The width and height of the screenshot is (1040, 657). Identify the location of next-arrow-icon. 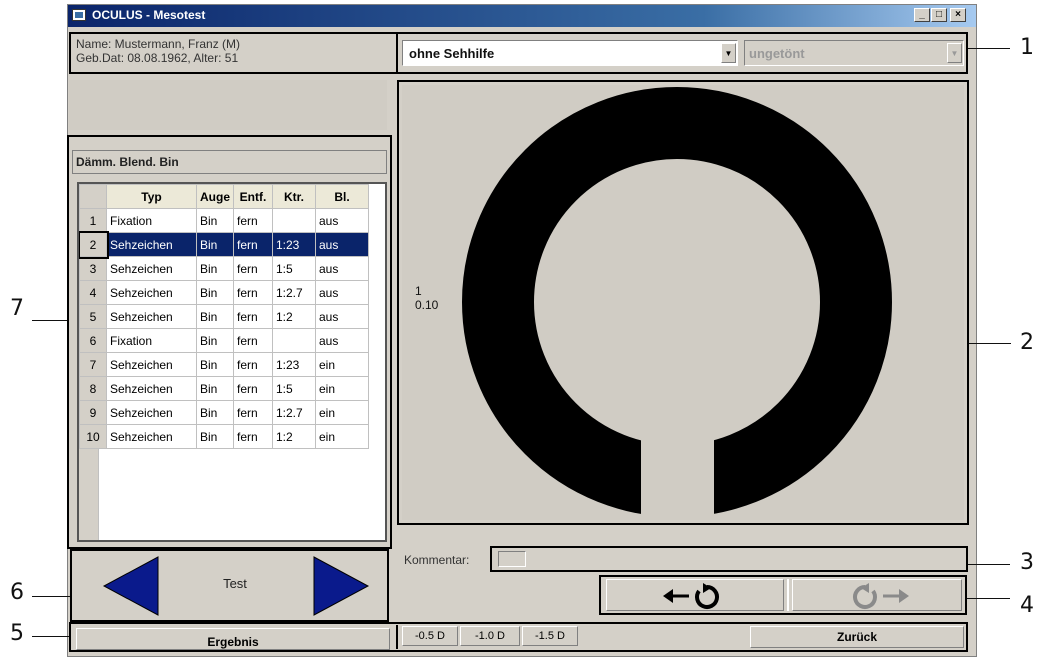
(341, 586).